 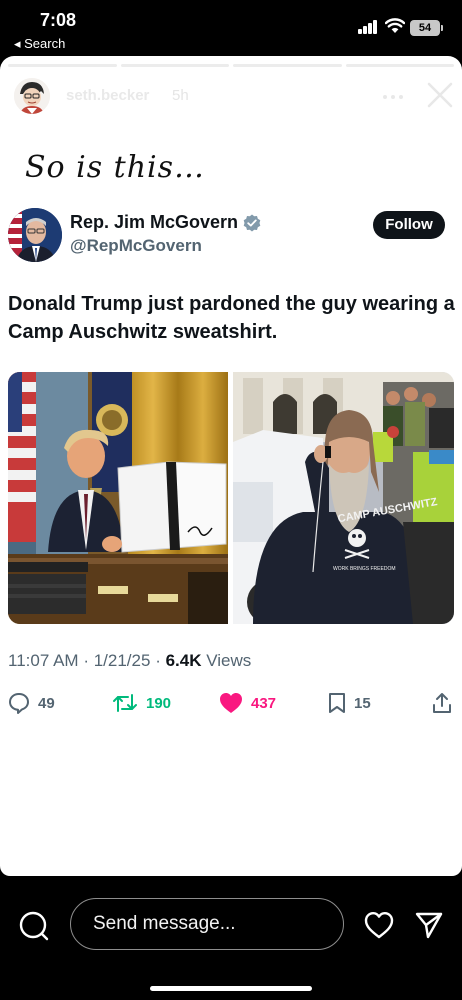 I want to click on home-indicator, so click(x=231, y=988).